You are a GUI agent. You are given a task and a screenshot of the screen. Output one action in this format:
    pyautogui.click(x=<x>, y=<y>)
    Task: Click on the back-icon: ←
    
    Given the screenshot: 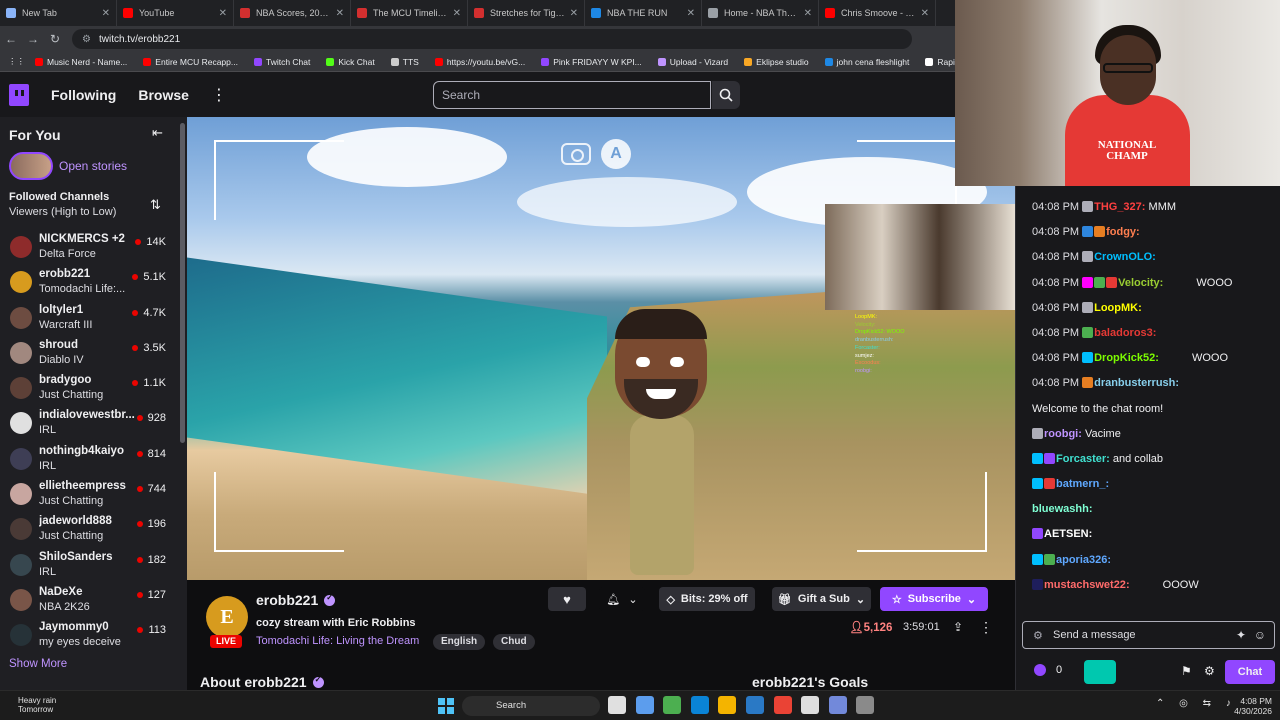 What is the action you would take?
    pyautogui.click(x=11, y=39)
    